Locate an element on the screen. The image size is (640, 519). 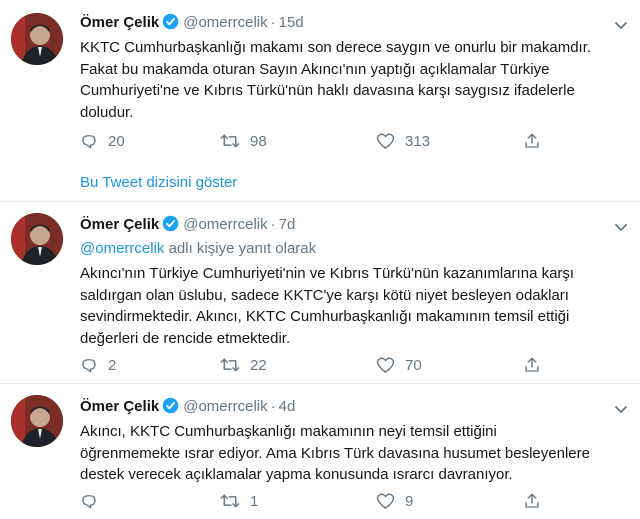
reply-button is located at coordinates (94, 501).